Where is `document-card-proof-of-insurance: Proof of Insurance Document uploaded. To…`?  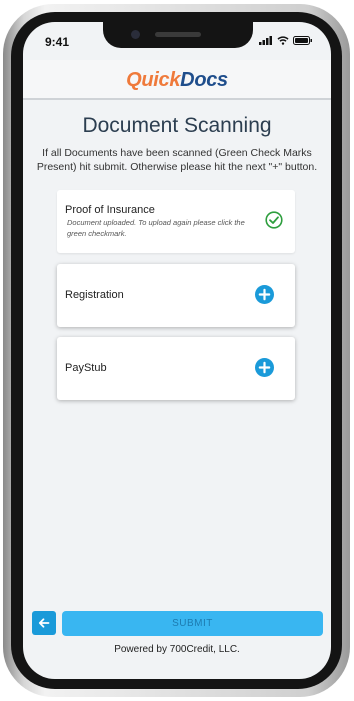
document-card-proof-of-insurance: Proof of Insurance Document uploaded. To… is located at coordinates (176, 221).